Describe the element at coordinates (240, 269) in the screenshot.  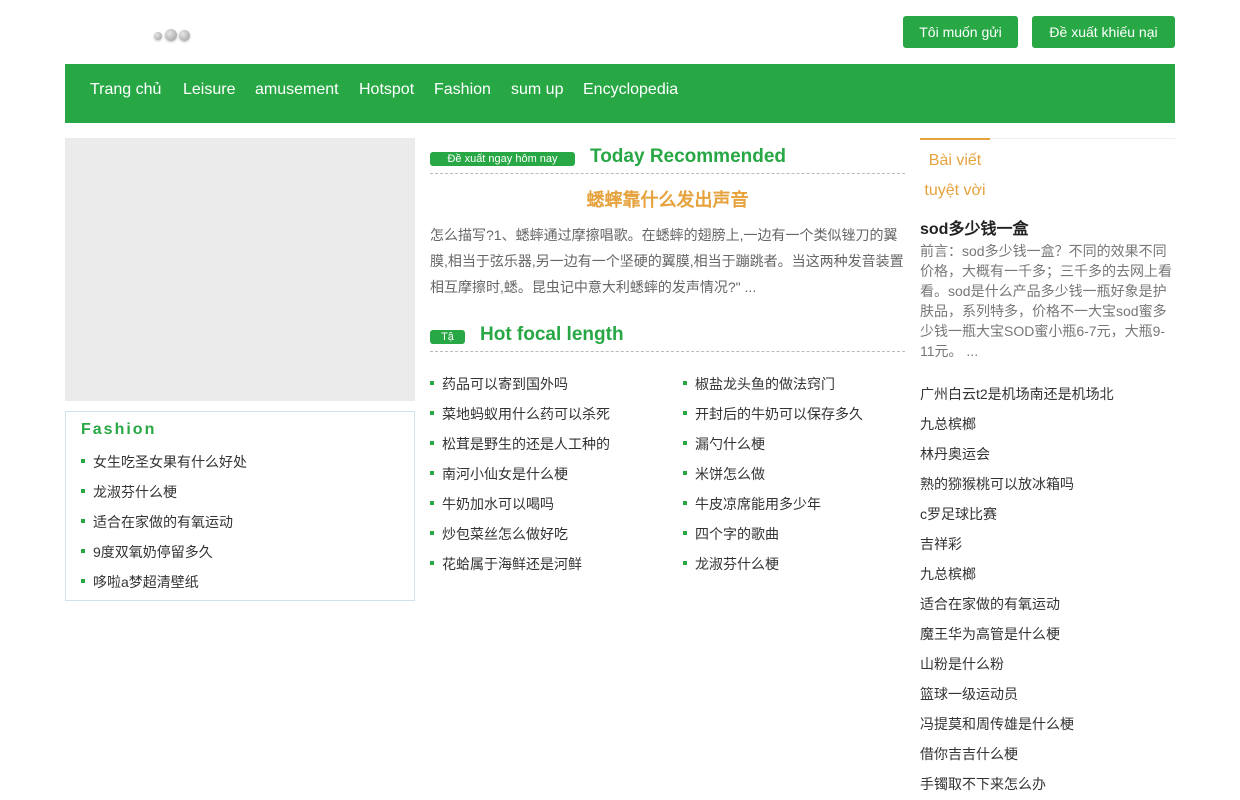
I see `banner-image` at that location.